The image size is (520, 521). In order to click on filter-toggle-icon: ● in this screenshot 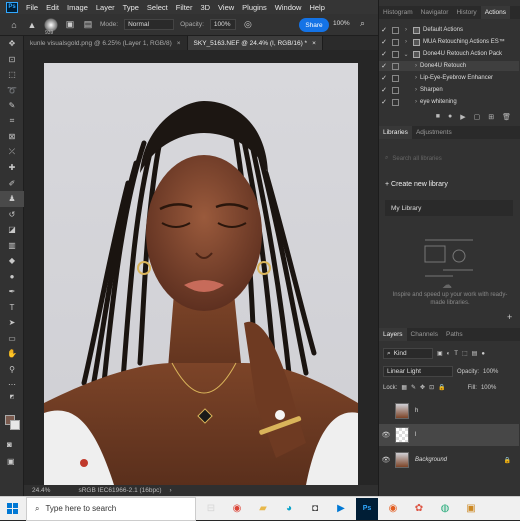, I will do `click(483, 354)`.